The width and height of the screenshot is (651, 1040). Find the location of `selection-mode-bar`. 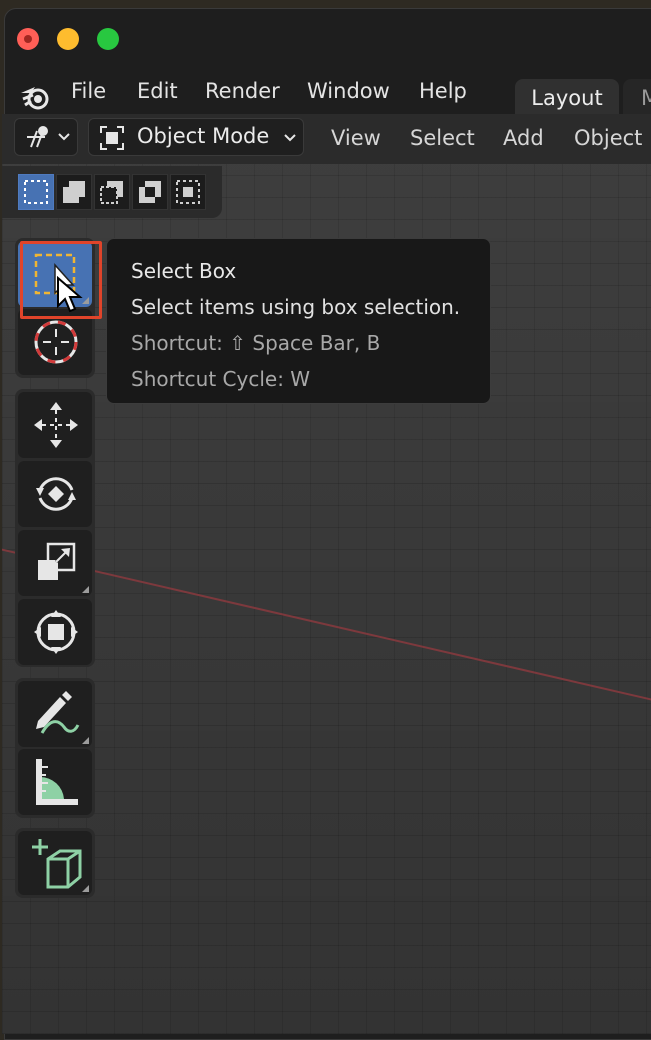

selection-mode-bar is located at coordinates (112, 192).